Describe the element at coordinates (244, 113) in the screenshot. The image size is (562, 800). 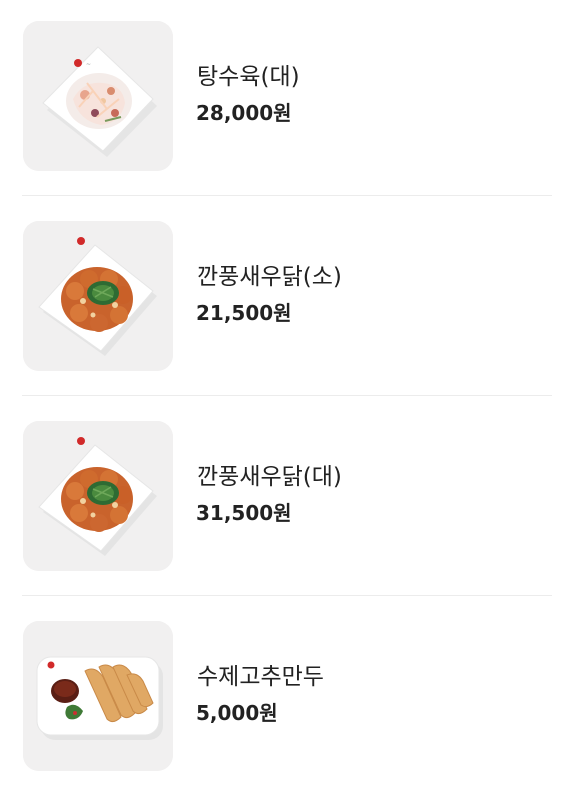
I see `menu-item-price: 28,000원` at that location.